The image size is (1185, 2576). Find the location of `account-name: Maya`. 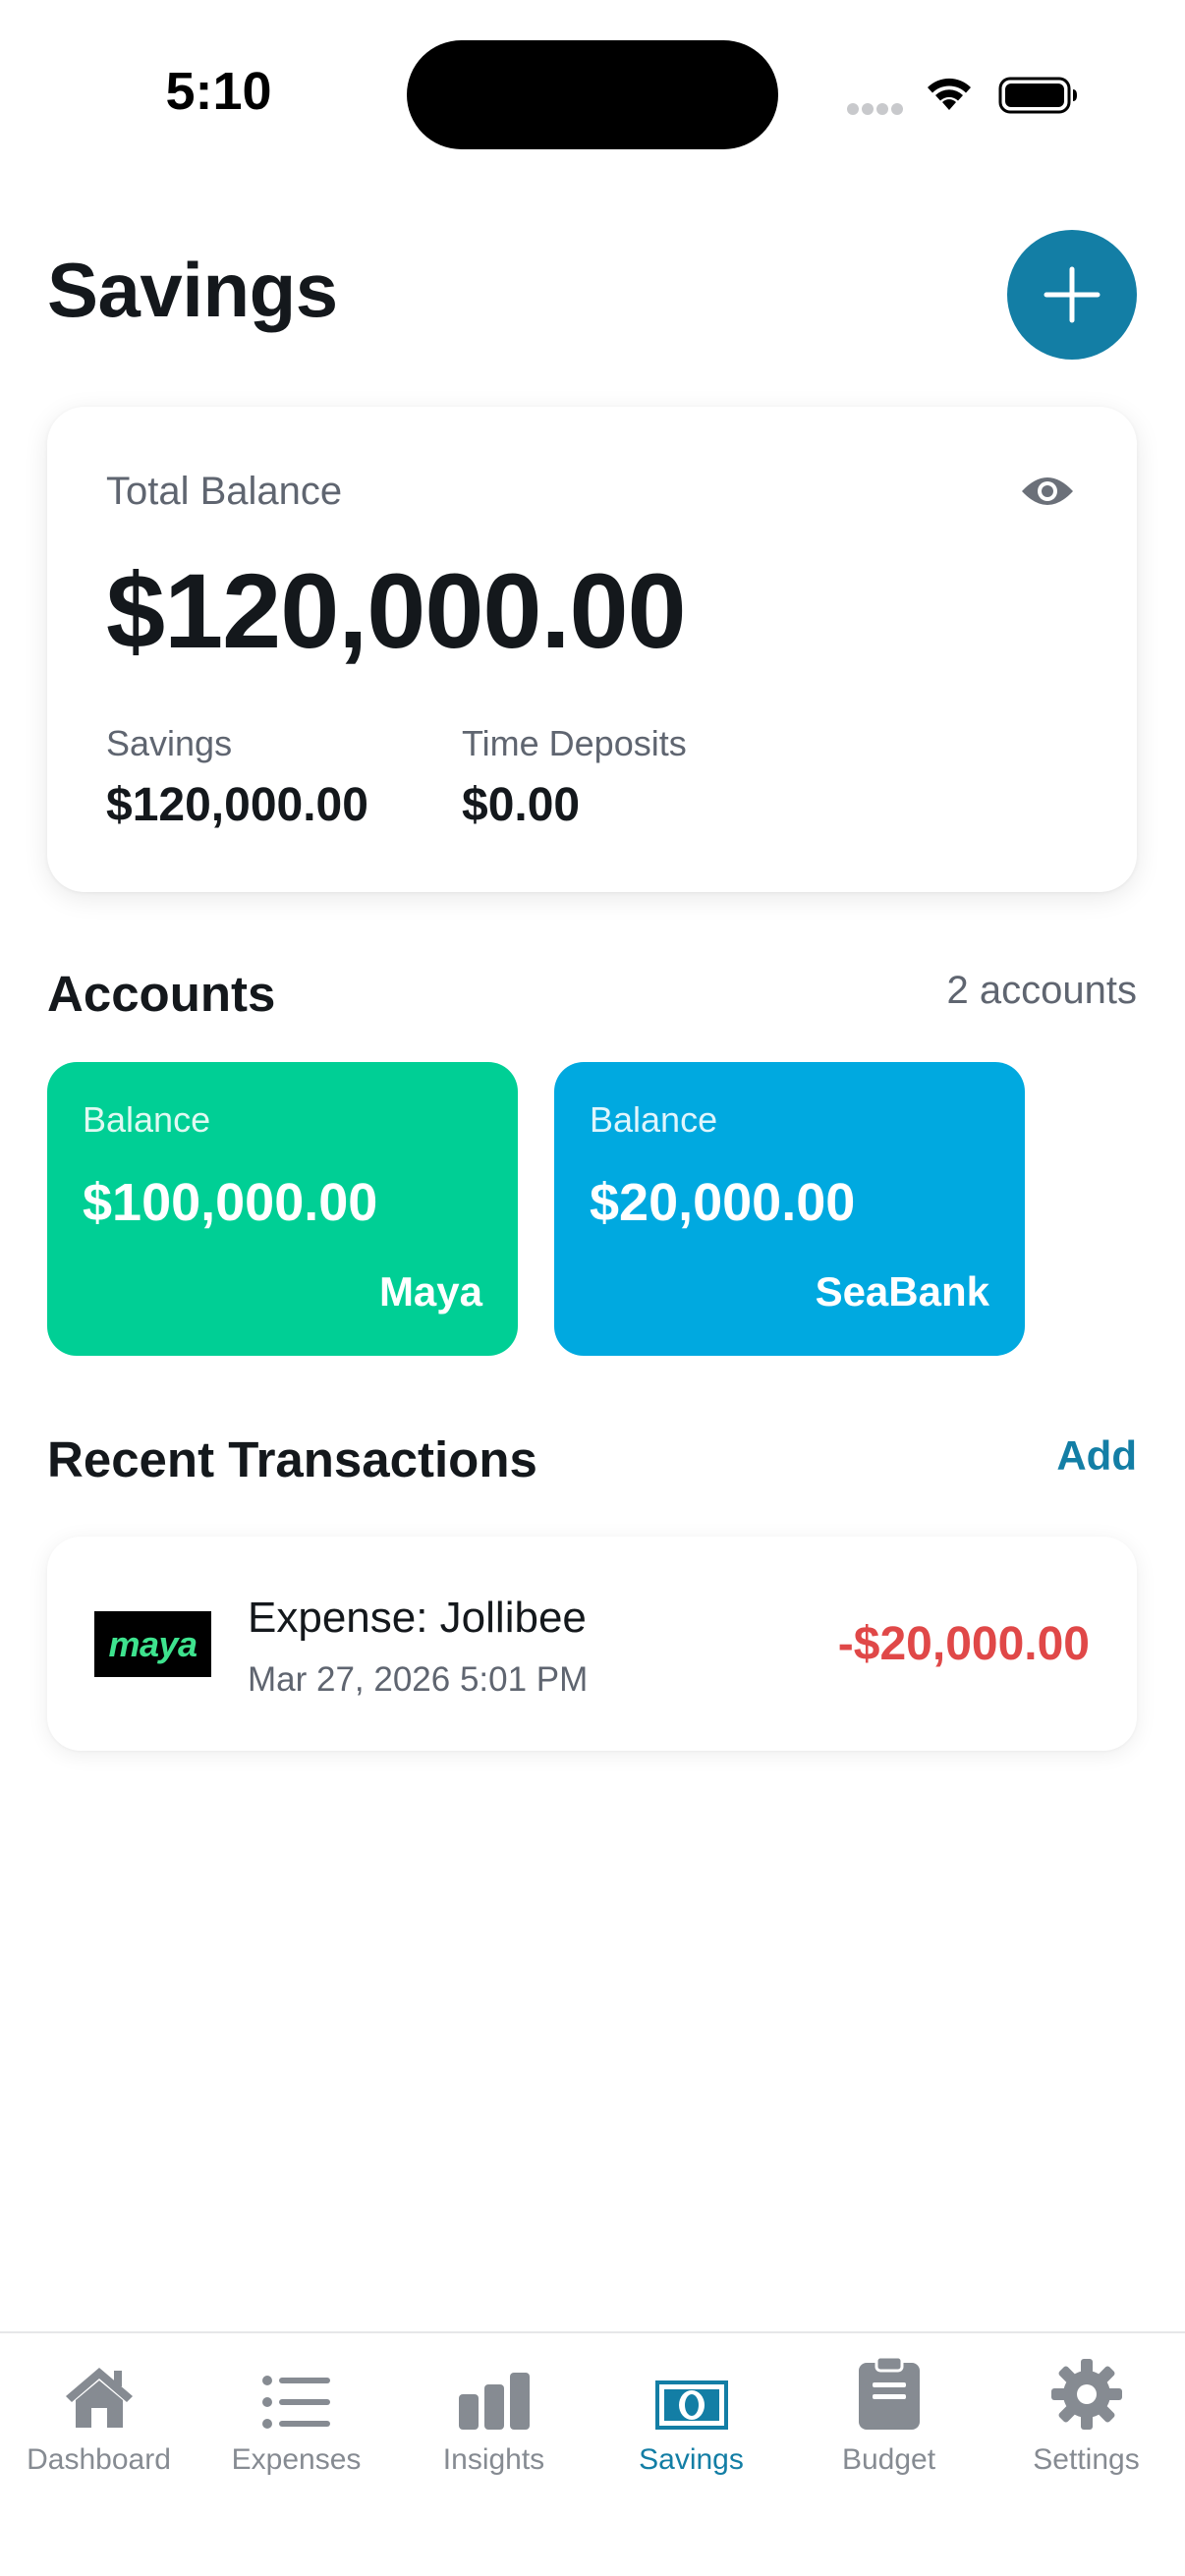

account-name: Maya is located at coordinates (430, 1291).